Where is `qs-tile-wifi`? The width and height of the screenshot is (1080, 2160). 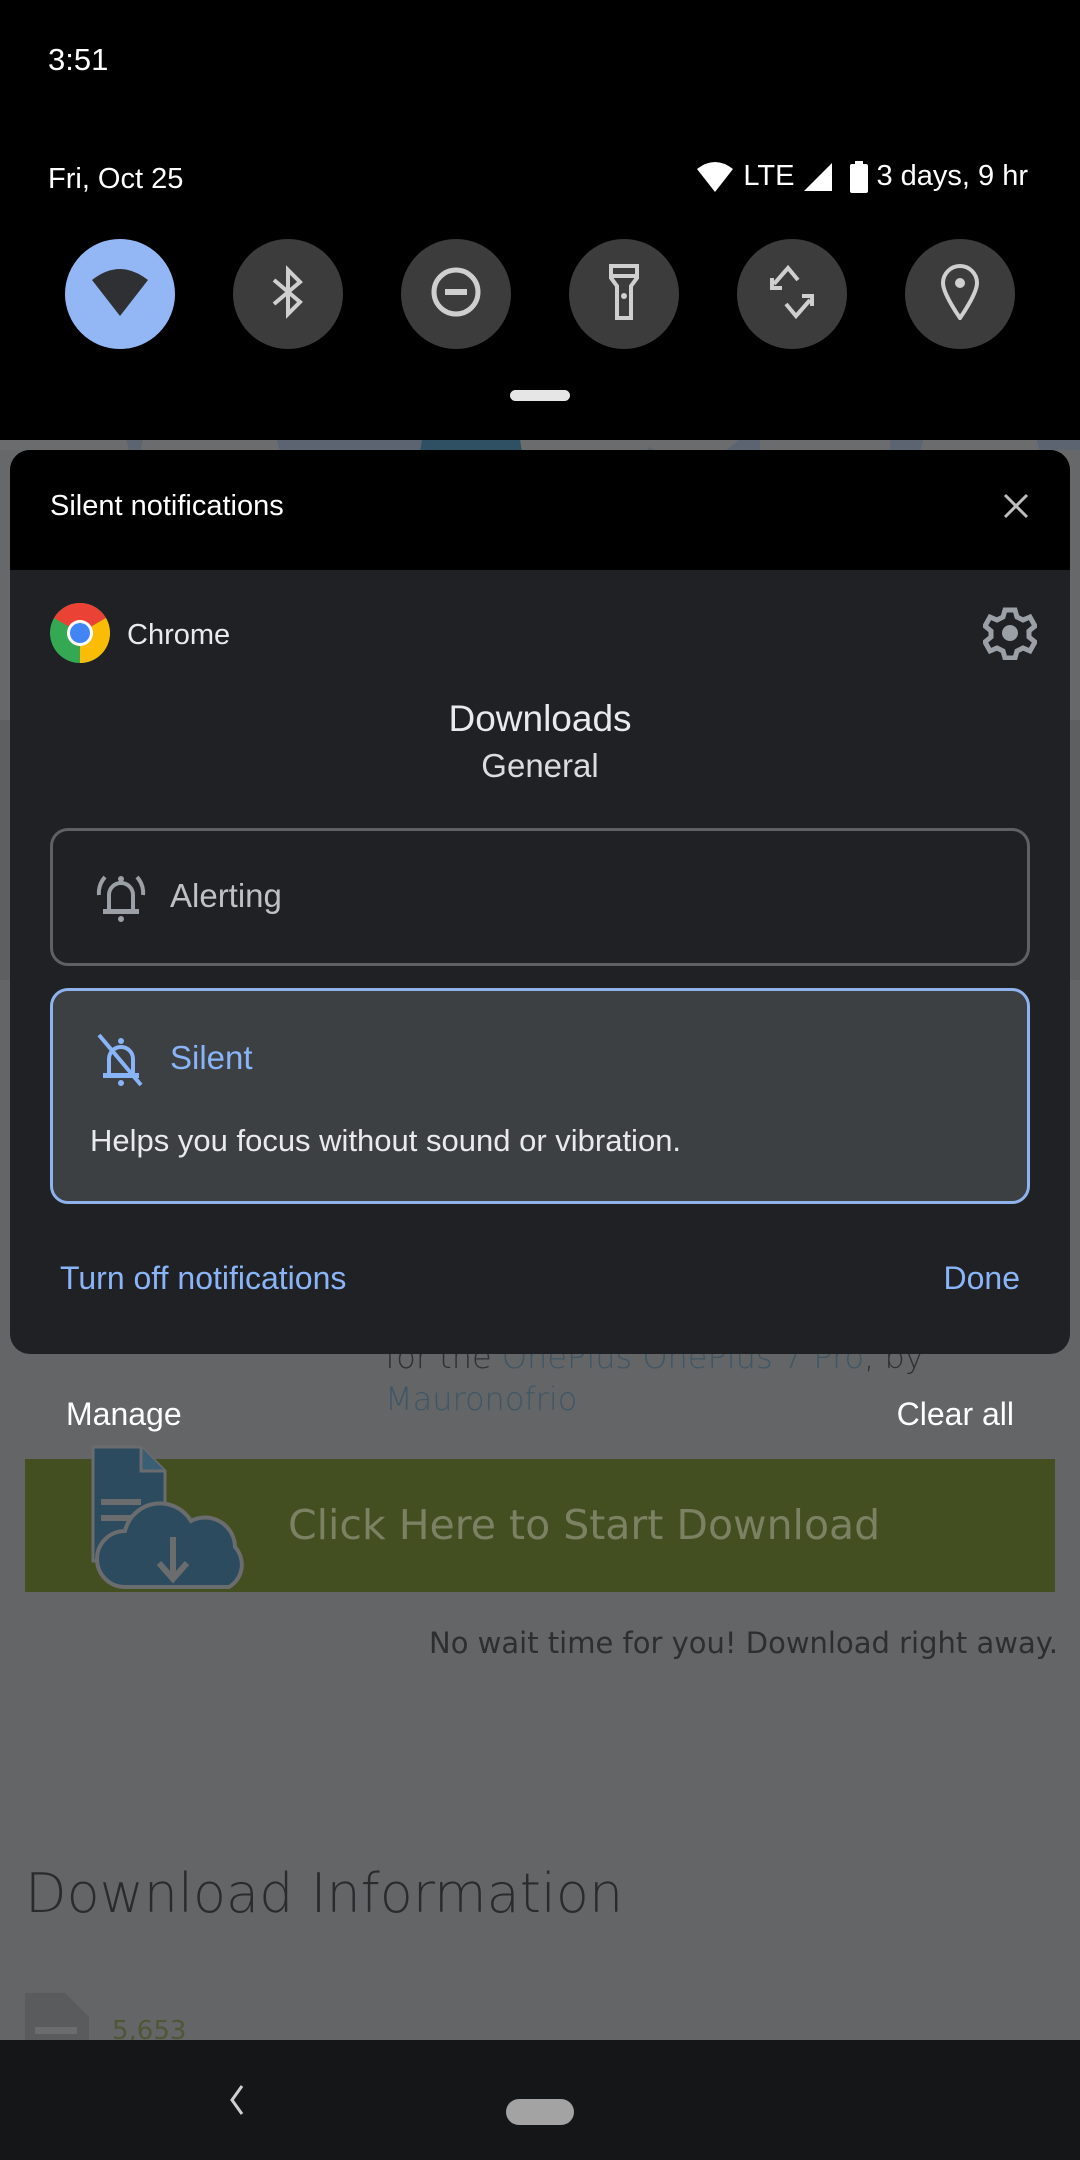 qs-tile-wifi is located at coordinates (120, 294).